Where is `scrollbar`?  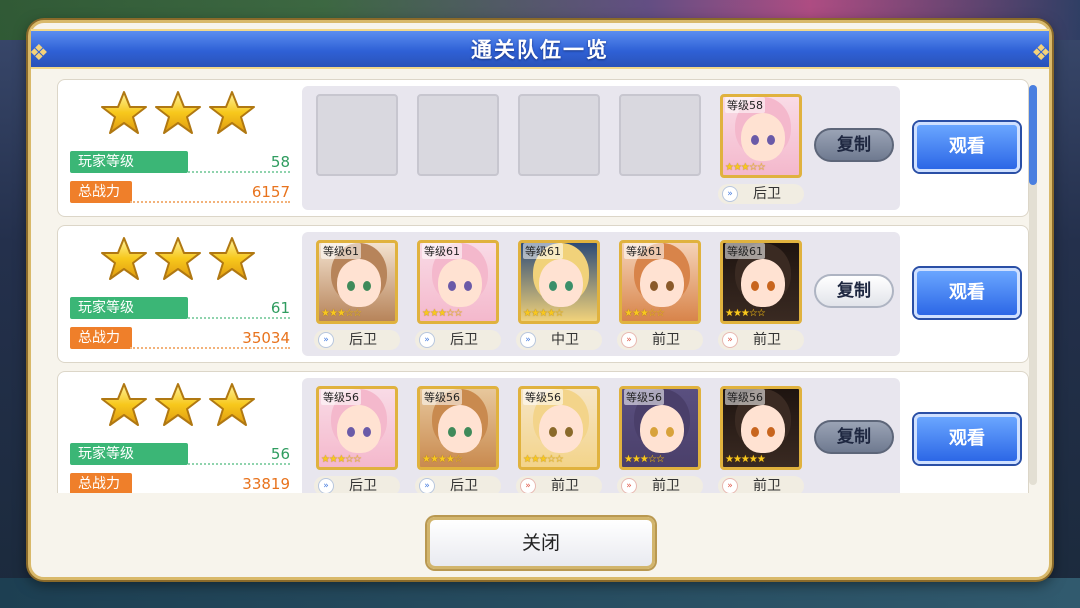 scrollbar is located at coordinates (1033, 285).